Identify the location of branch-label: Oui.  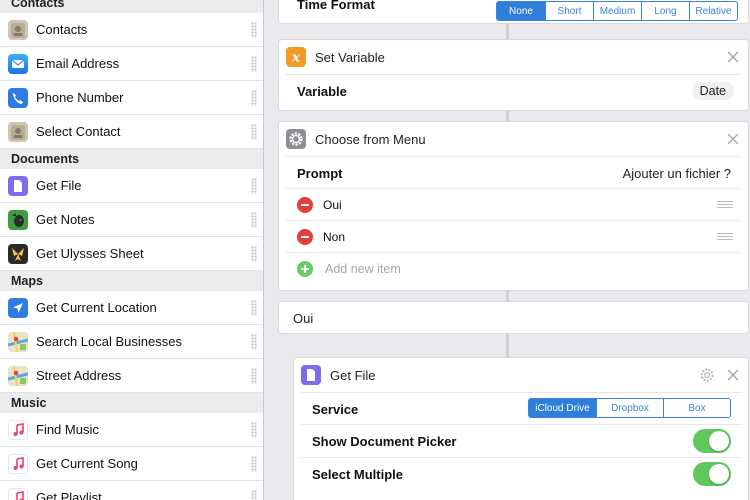
(303, 318).